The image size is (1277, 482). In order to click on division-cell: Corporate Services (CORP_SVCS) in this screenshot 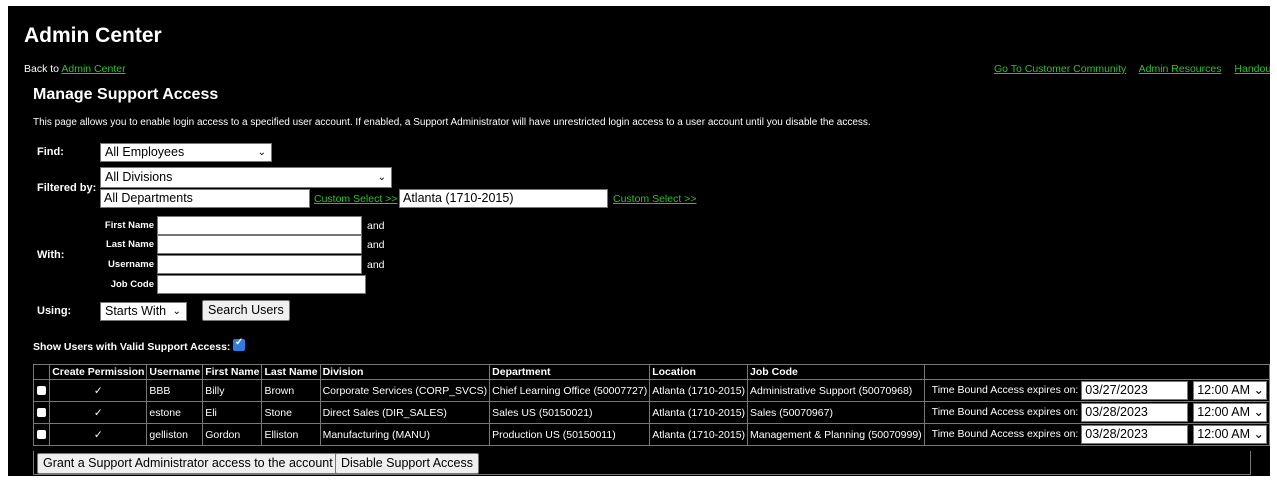, I will do `click(405, 390)`.